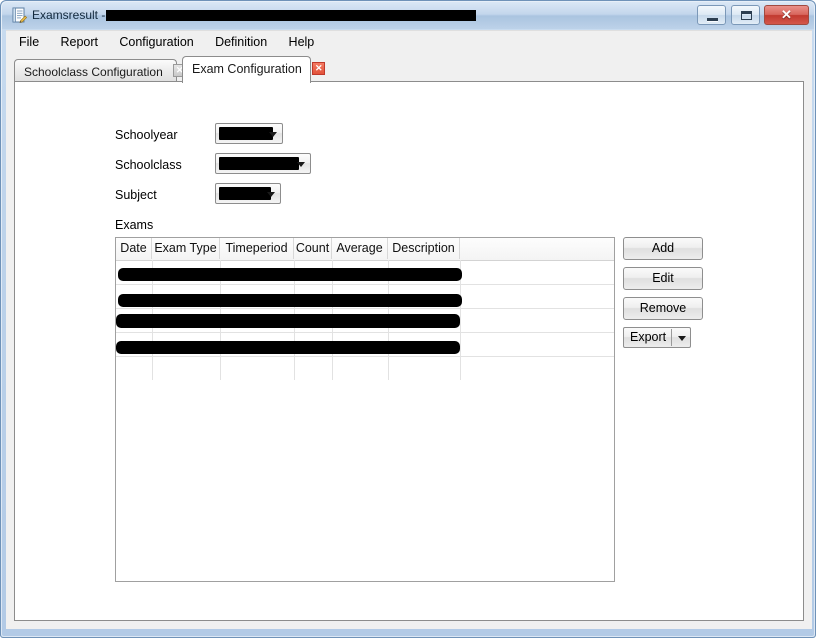  I want to click on export-split-divider, so click(671, 337).